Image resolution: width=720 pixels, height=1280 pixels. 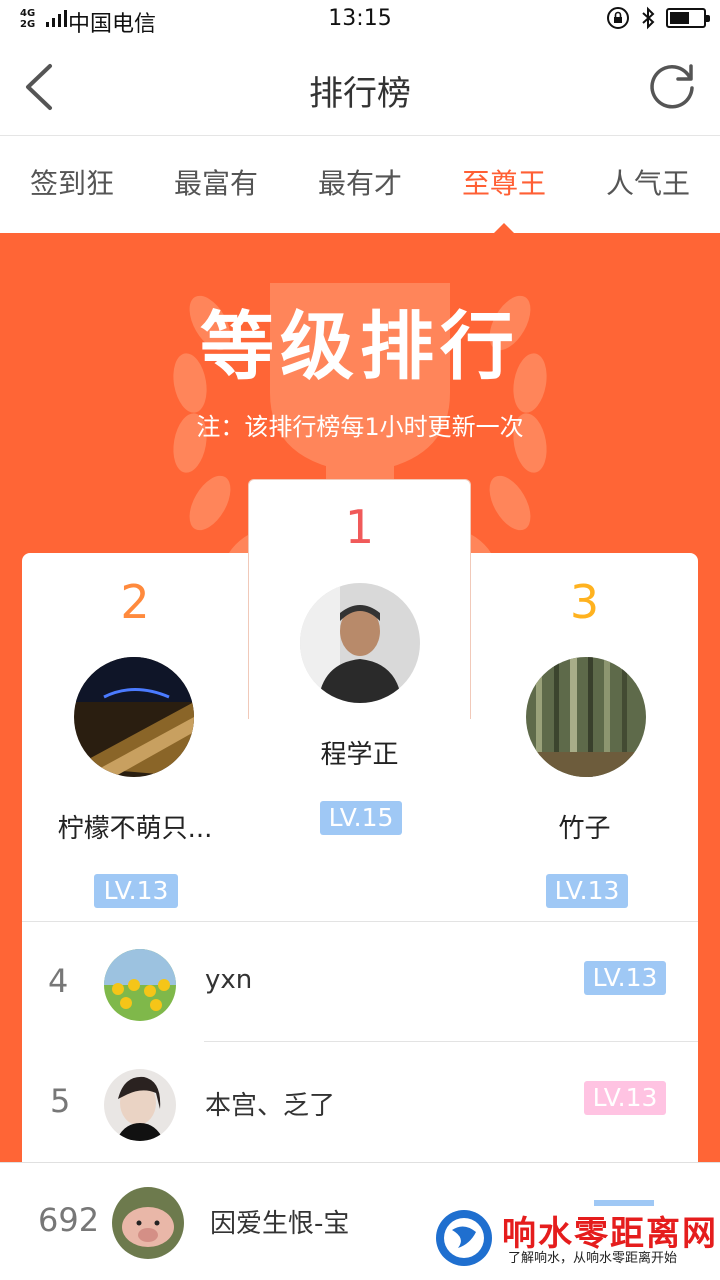 What do you see at coordinates (648, 185) in the screenshot?
I see `tab-popular: 人气王` at bounding box center [648, 185].